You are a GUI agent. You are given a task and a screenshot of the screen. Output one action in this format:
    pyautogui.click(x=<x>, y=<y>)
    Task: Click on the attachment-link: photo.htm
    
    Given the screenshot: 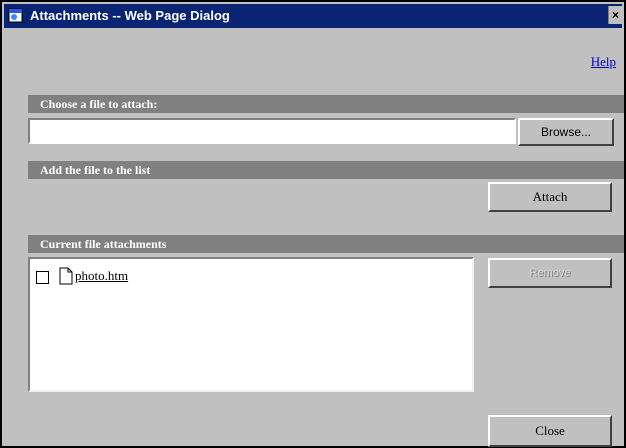 What is the action you would take?
    pyautogui.click(x=101, y=276)
    